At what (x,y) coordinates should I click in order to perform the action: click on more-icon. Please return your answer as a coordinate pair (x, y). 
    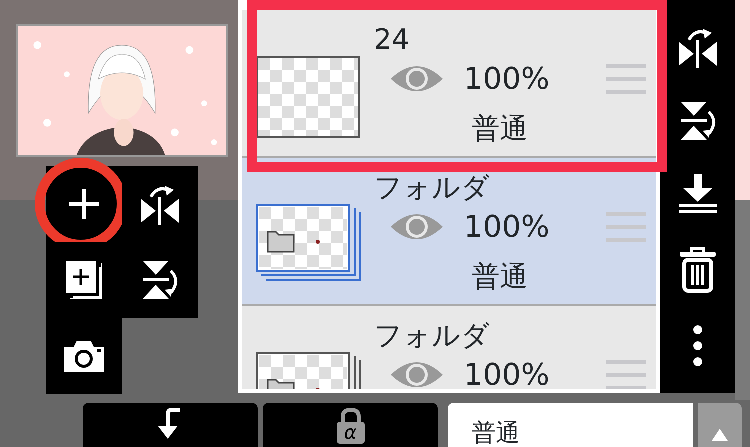
    Looking at the image, I should click on (697, 345).